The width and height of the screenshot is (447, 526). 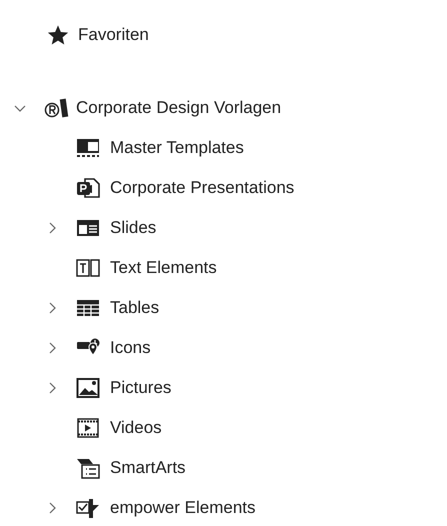 What do you see at coordinates (177, 148) in the screenshot?
I see `tree-item: Master Templates` at bounding box center [177, 148].